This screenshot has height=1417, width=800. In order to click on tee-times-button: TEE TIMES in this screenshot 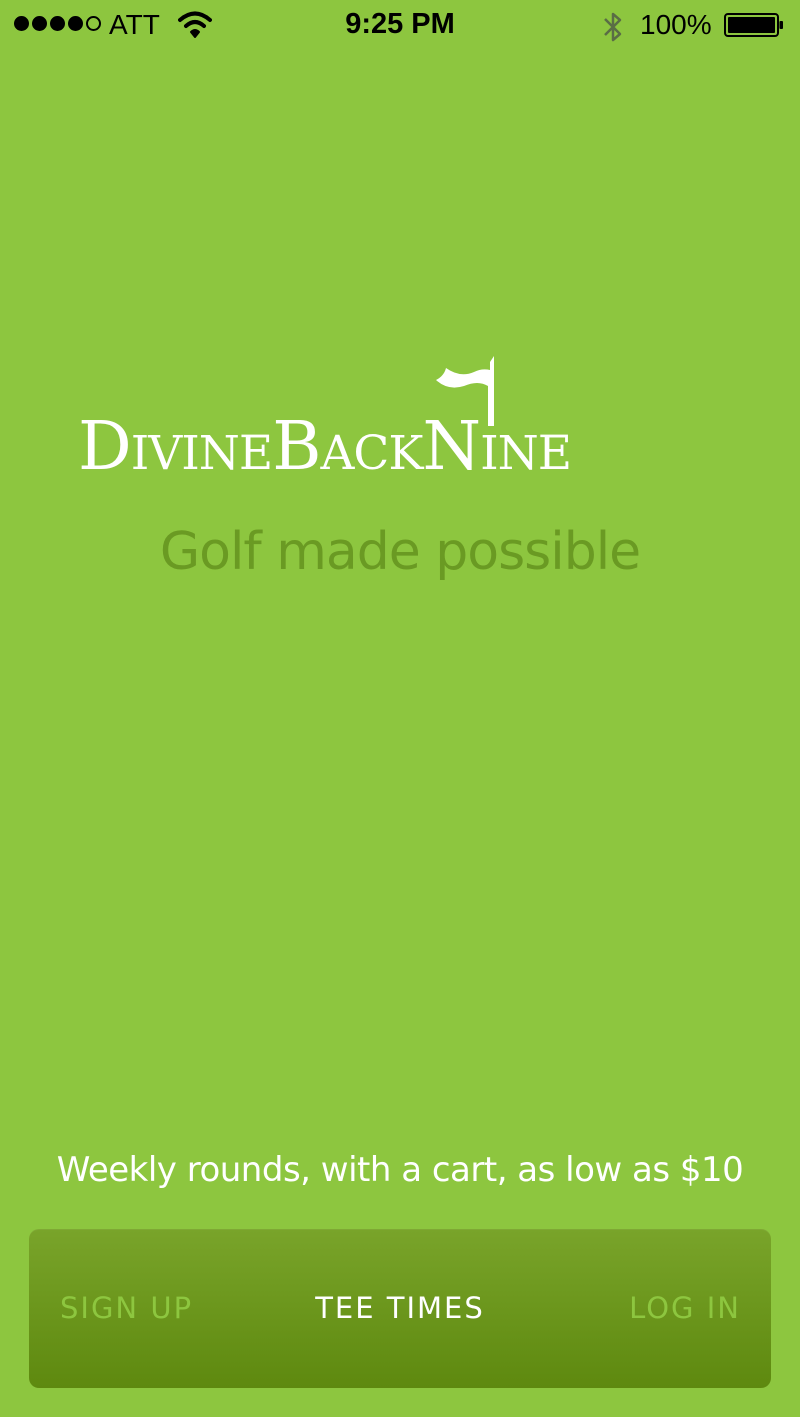, I will do `click(400, 1308)`.